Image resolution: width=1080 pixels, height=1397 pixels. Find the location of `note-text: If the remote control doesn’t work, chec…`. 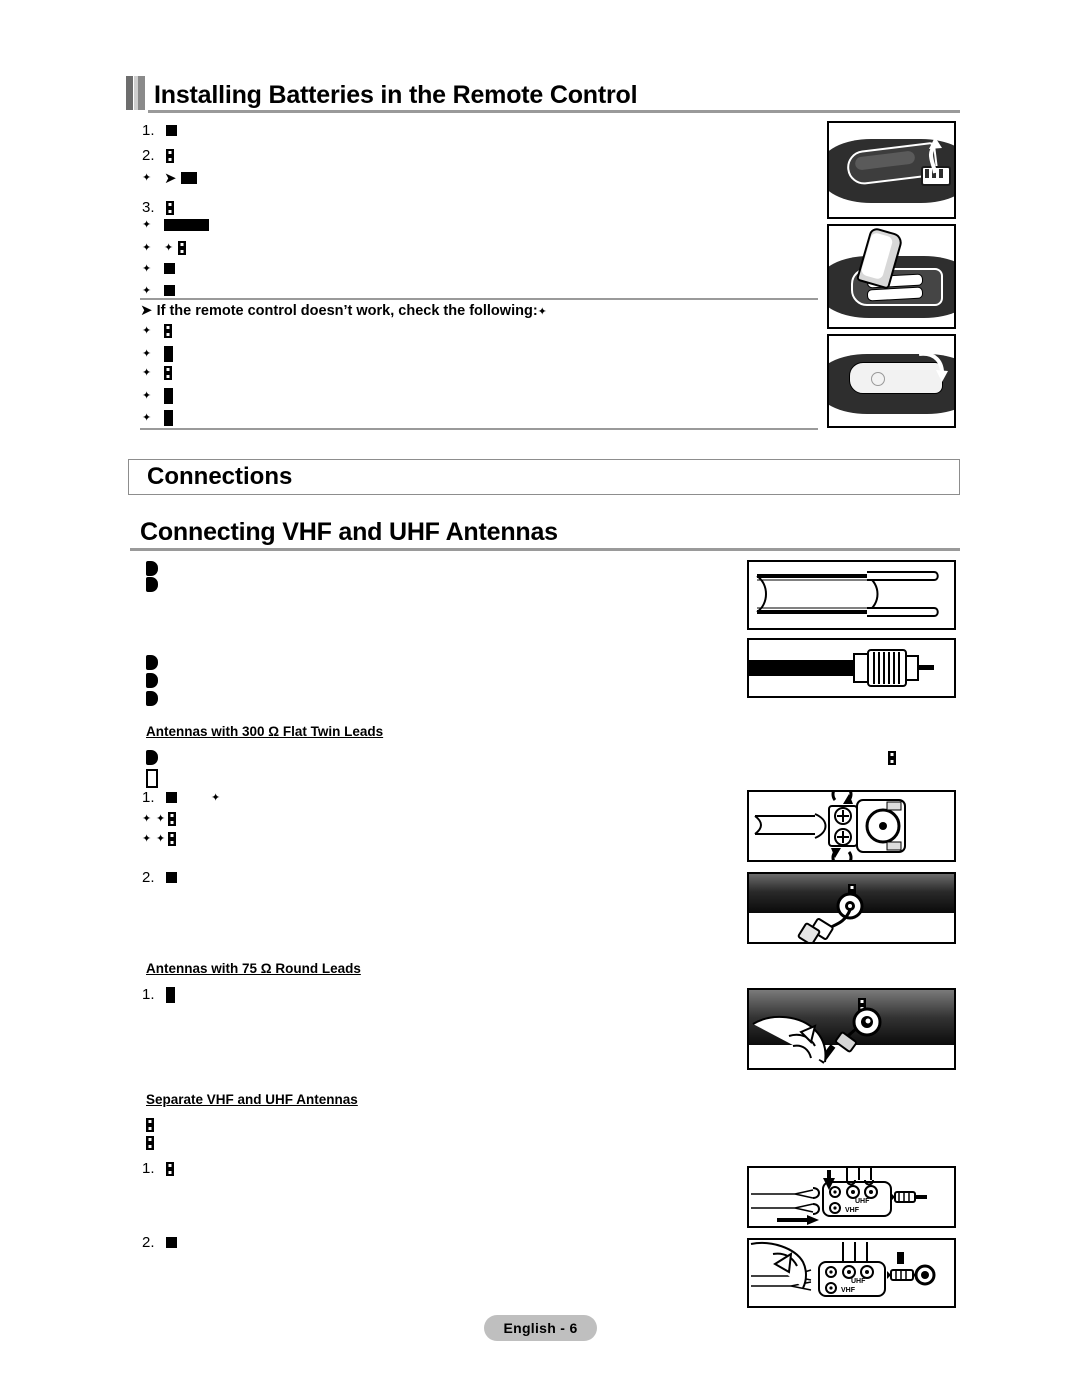

note-text: If the remote control doesn’t work, chec… is located at coordinates (347, 311).